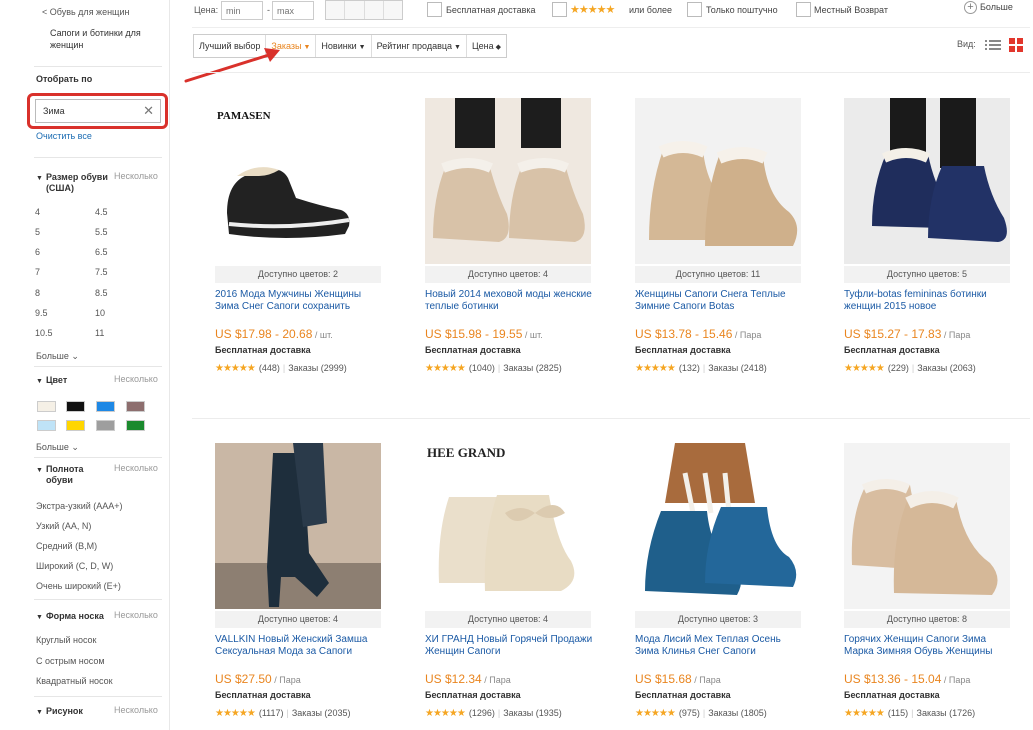  Describe the element at coordinates (78, 586) in the screenshot. I see `width-option: Очень широкий (E+)` at that location.